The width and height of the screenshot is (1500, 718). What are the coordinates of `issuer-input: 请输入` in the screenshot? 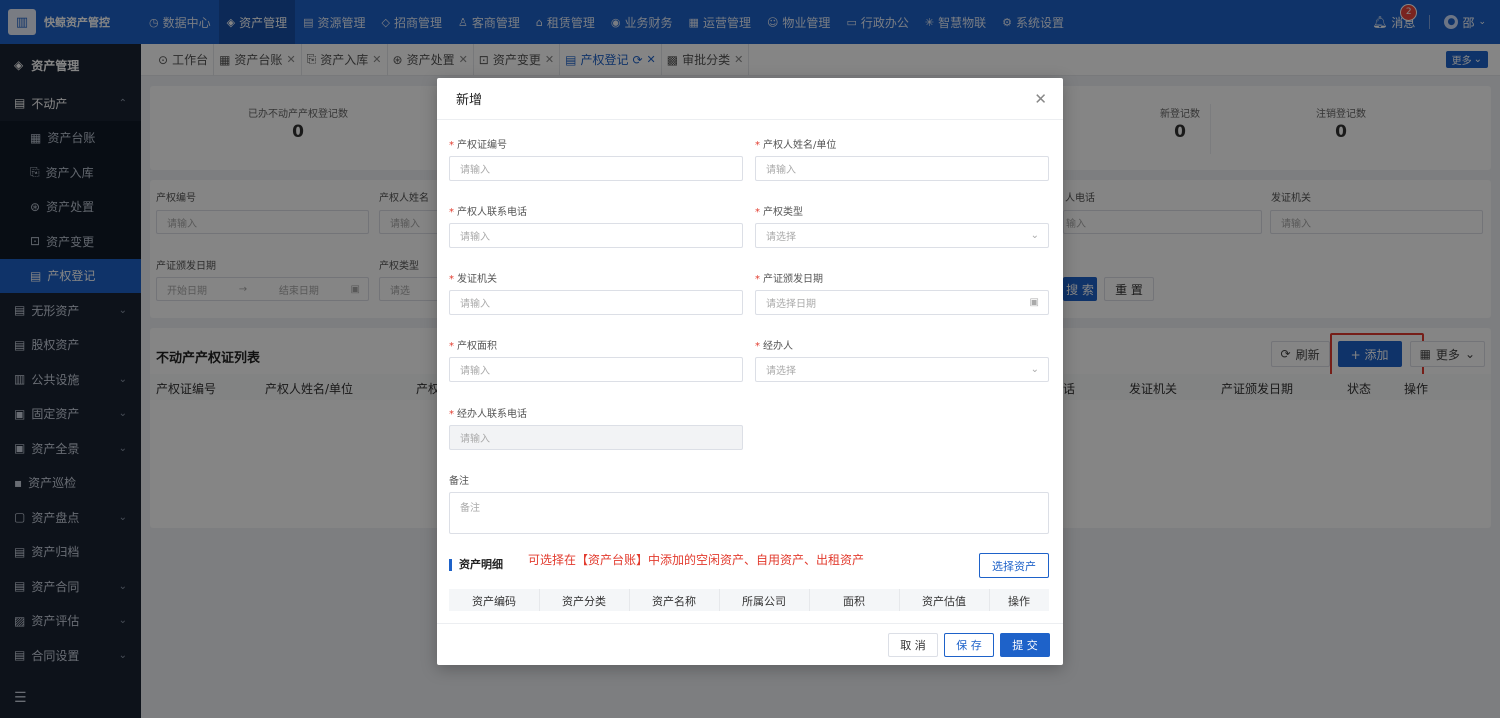 It's located at (596, 302).